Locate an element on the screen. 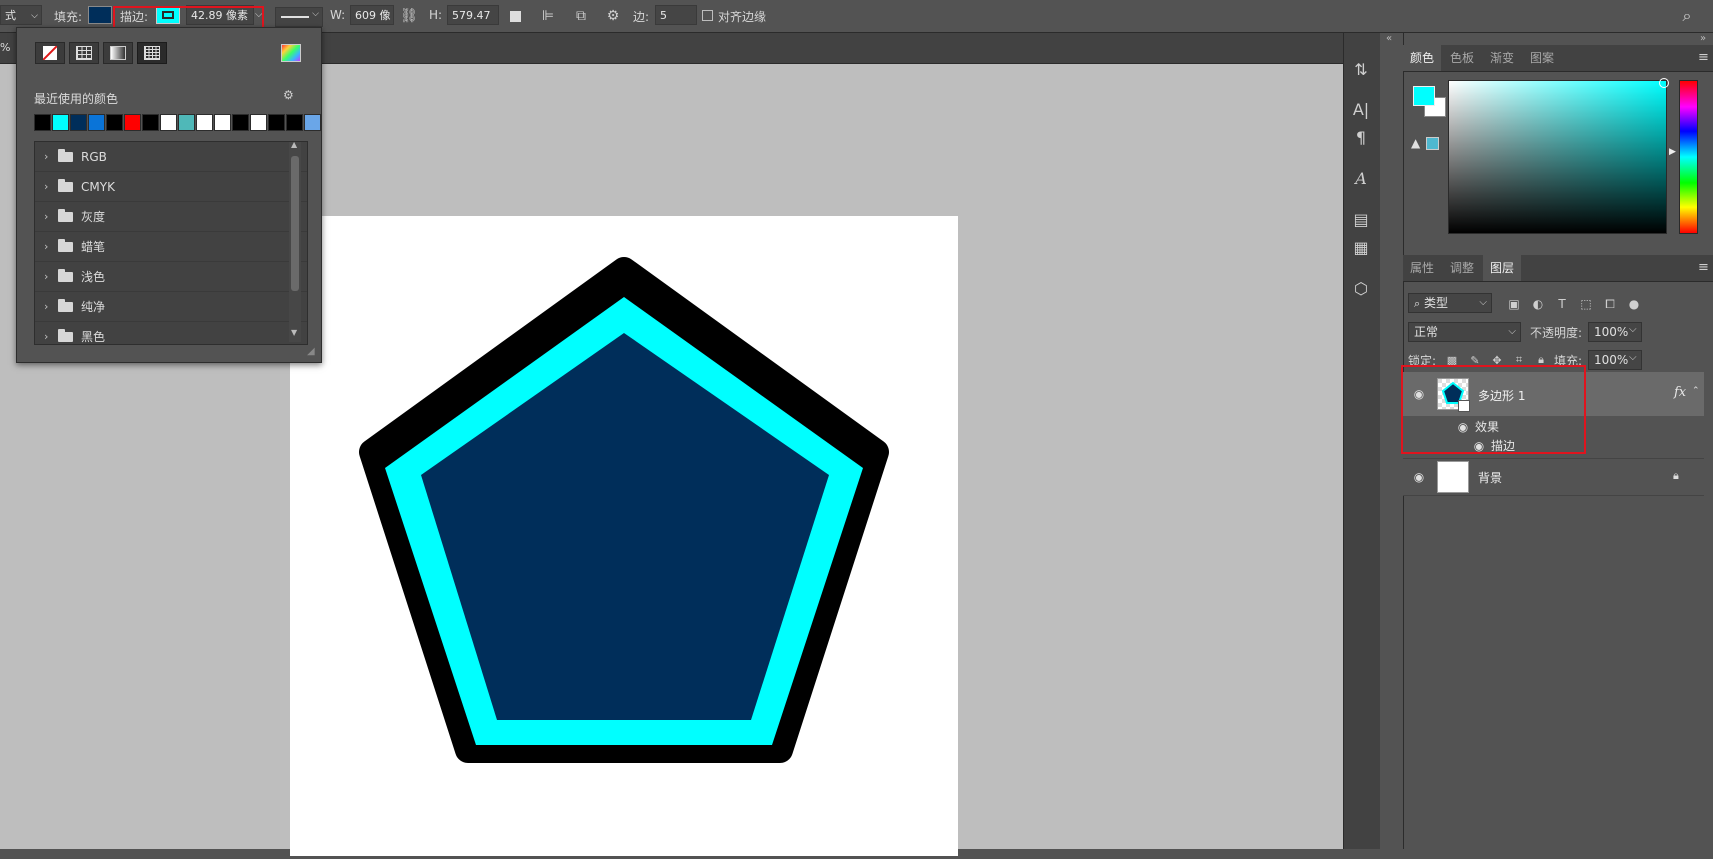 This screenshot has height=859, width=1713. no-color-button is located at coordinates (50, 53).